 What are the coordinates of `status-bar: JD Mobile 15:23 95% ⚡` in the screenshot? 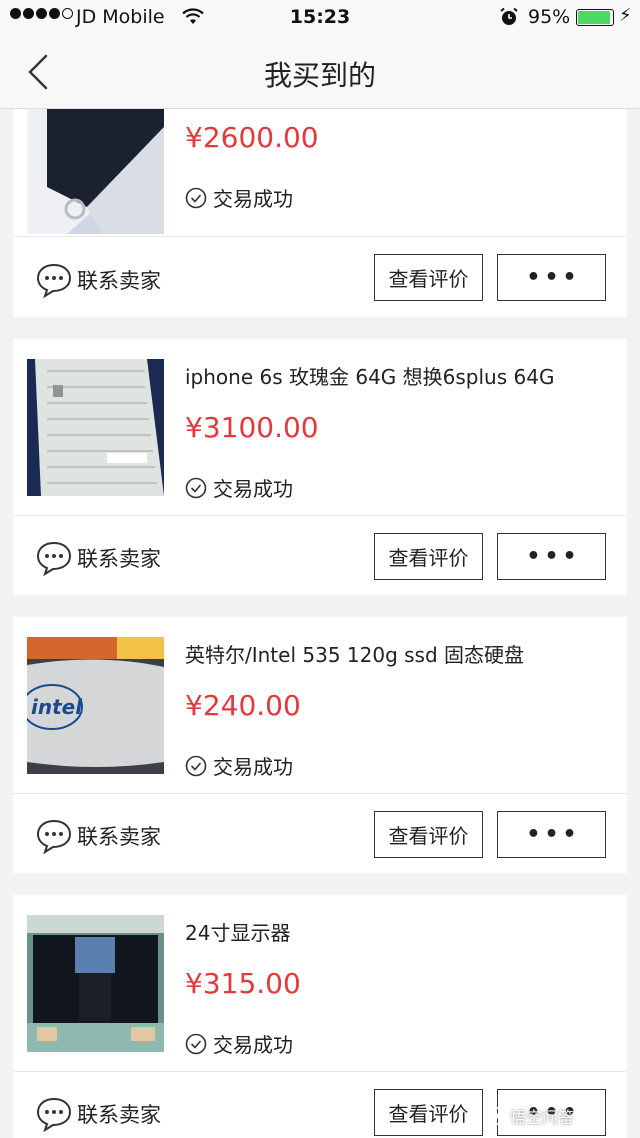 It's located at (320, 18).